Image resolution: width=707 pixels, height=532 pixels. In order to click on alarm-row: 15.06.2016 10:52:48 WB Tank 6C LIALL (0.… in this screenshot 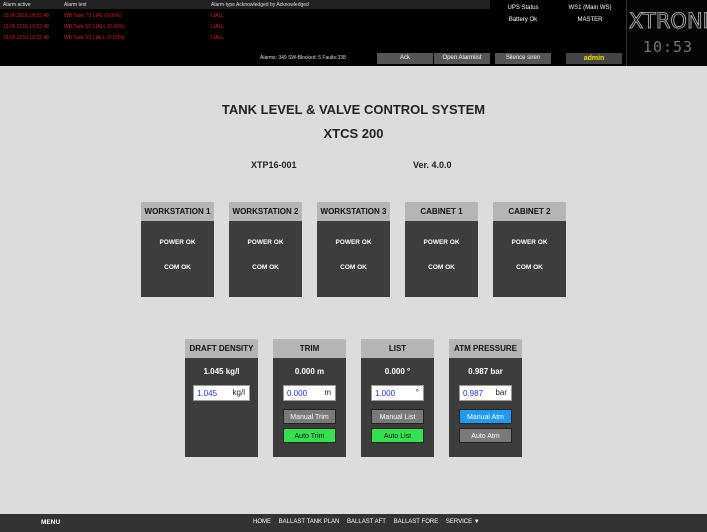, I will do `click(245, 27)`.